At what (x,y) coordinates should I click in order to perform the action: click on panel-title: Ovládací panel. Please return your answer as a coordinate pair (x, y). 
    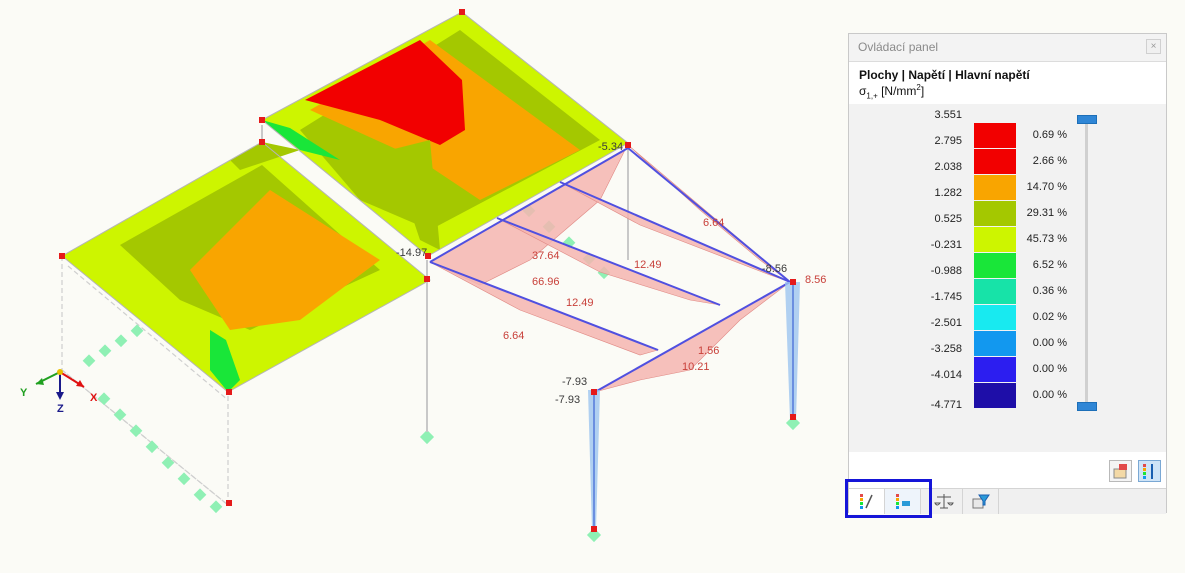
    Looking at the image, I should click on (898, 47).